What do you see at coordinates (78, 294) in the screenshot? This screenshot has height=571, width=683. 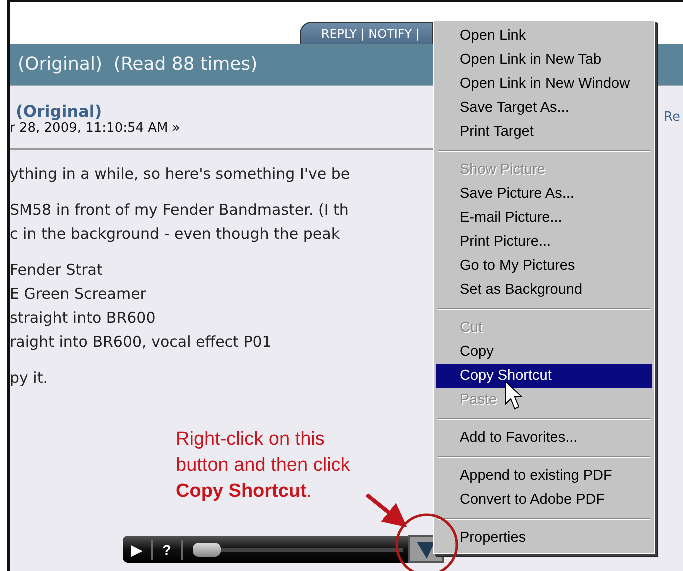 I see `post-text: E Green Screamer` at bounding box center [78, 294].